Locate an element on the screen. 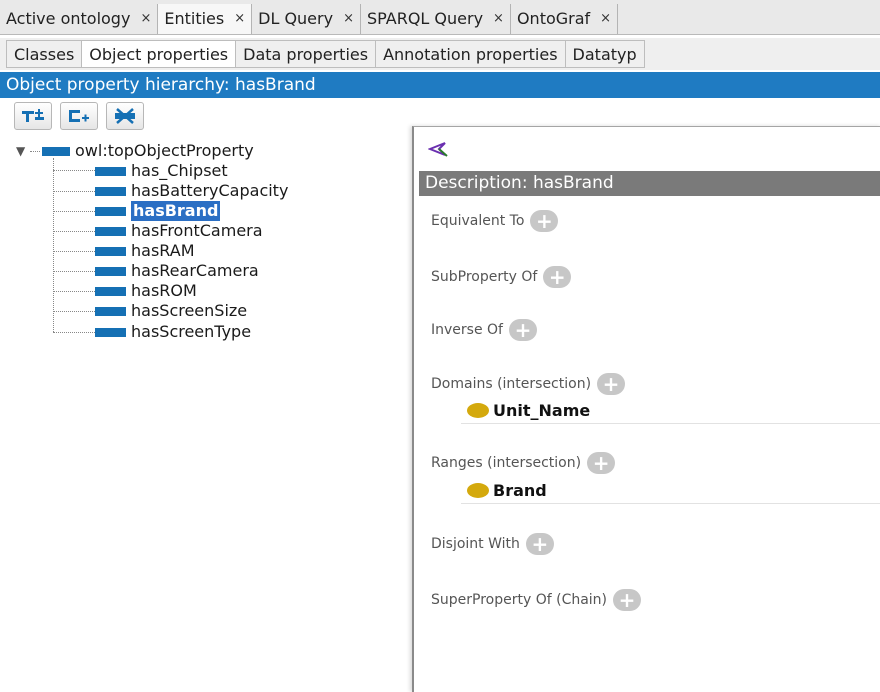  tree-item-label: hasFrontCamera is located at coordinates (197, 230).